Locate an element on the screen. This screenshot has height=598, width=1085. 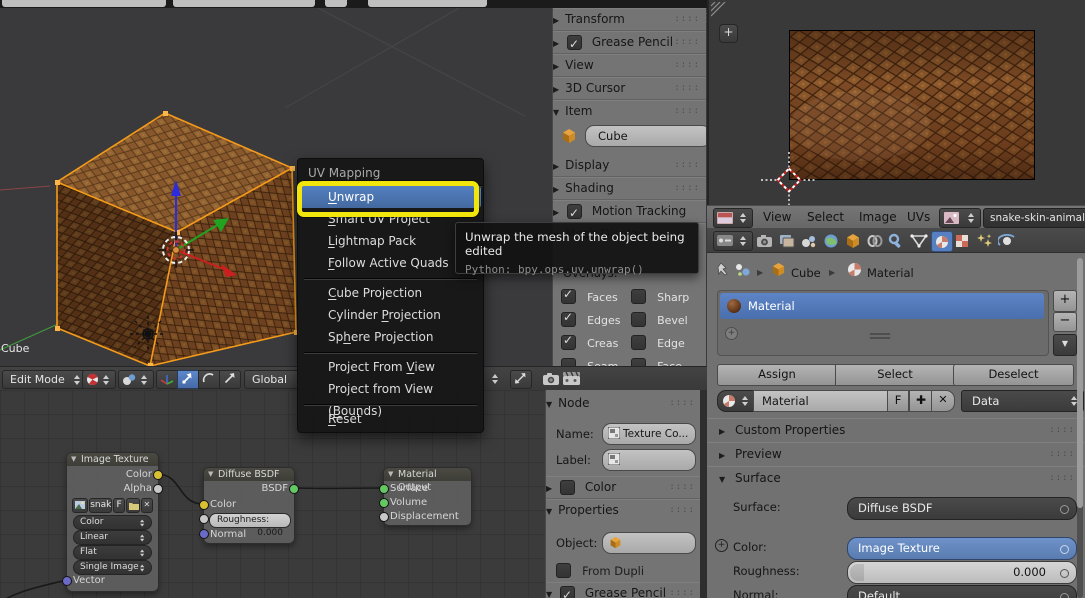
texture-image is located at coordinates (912, 105).